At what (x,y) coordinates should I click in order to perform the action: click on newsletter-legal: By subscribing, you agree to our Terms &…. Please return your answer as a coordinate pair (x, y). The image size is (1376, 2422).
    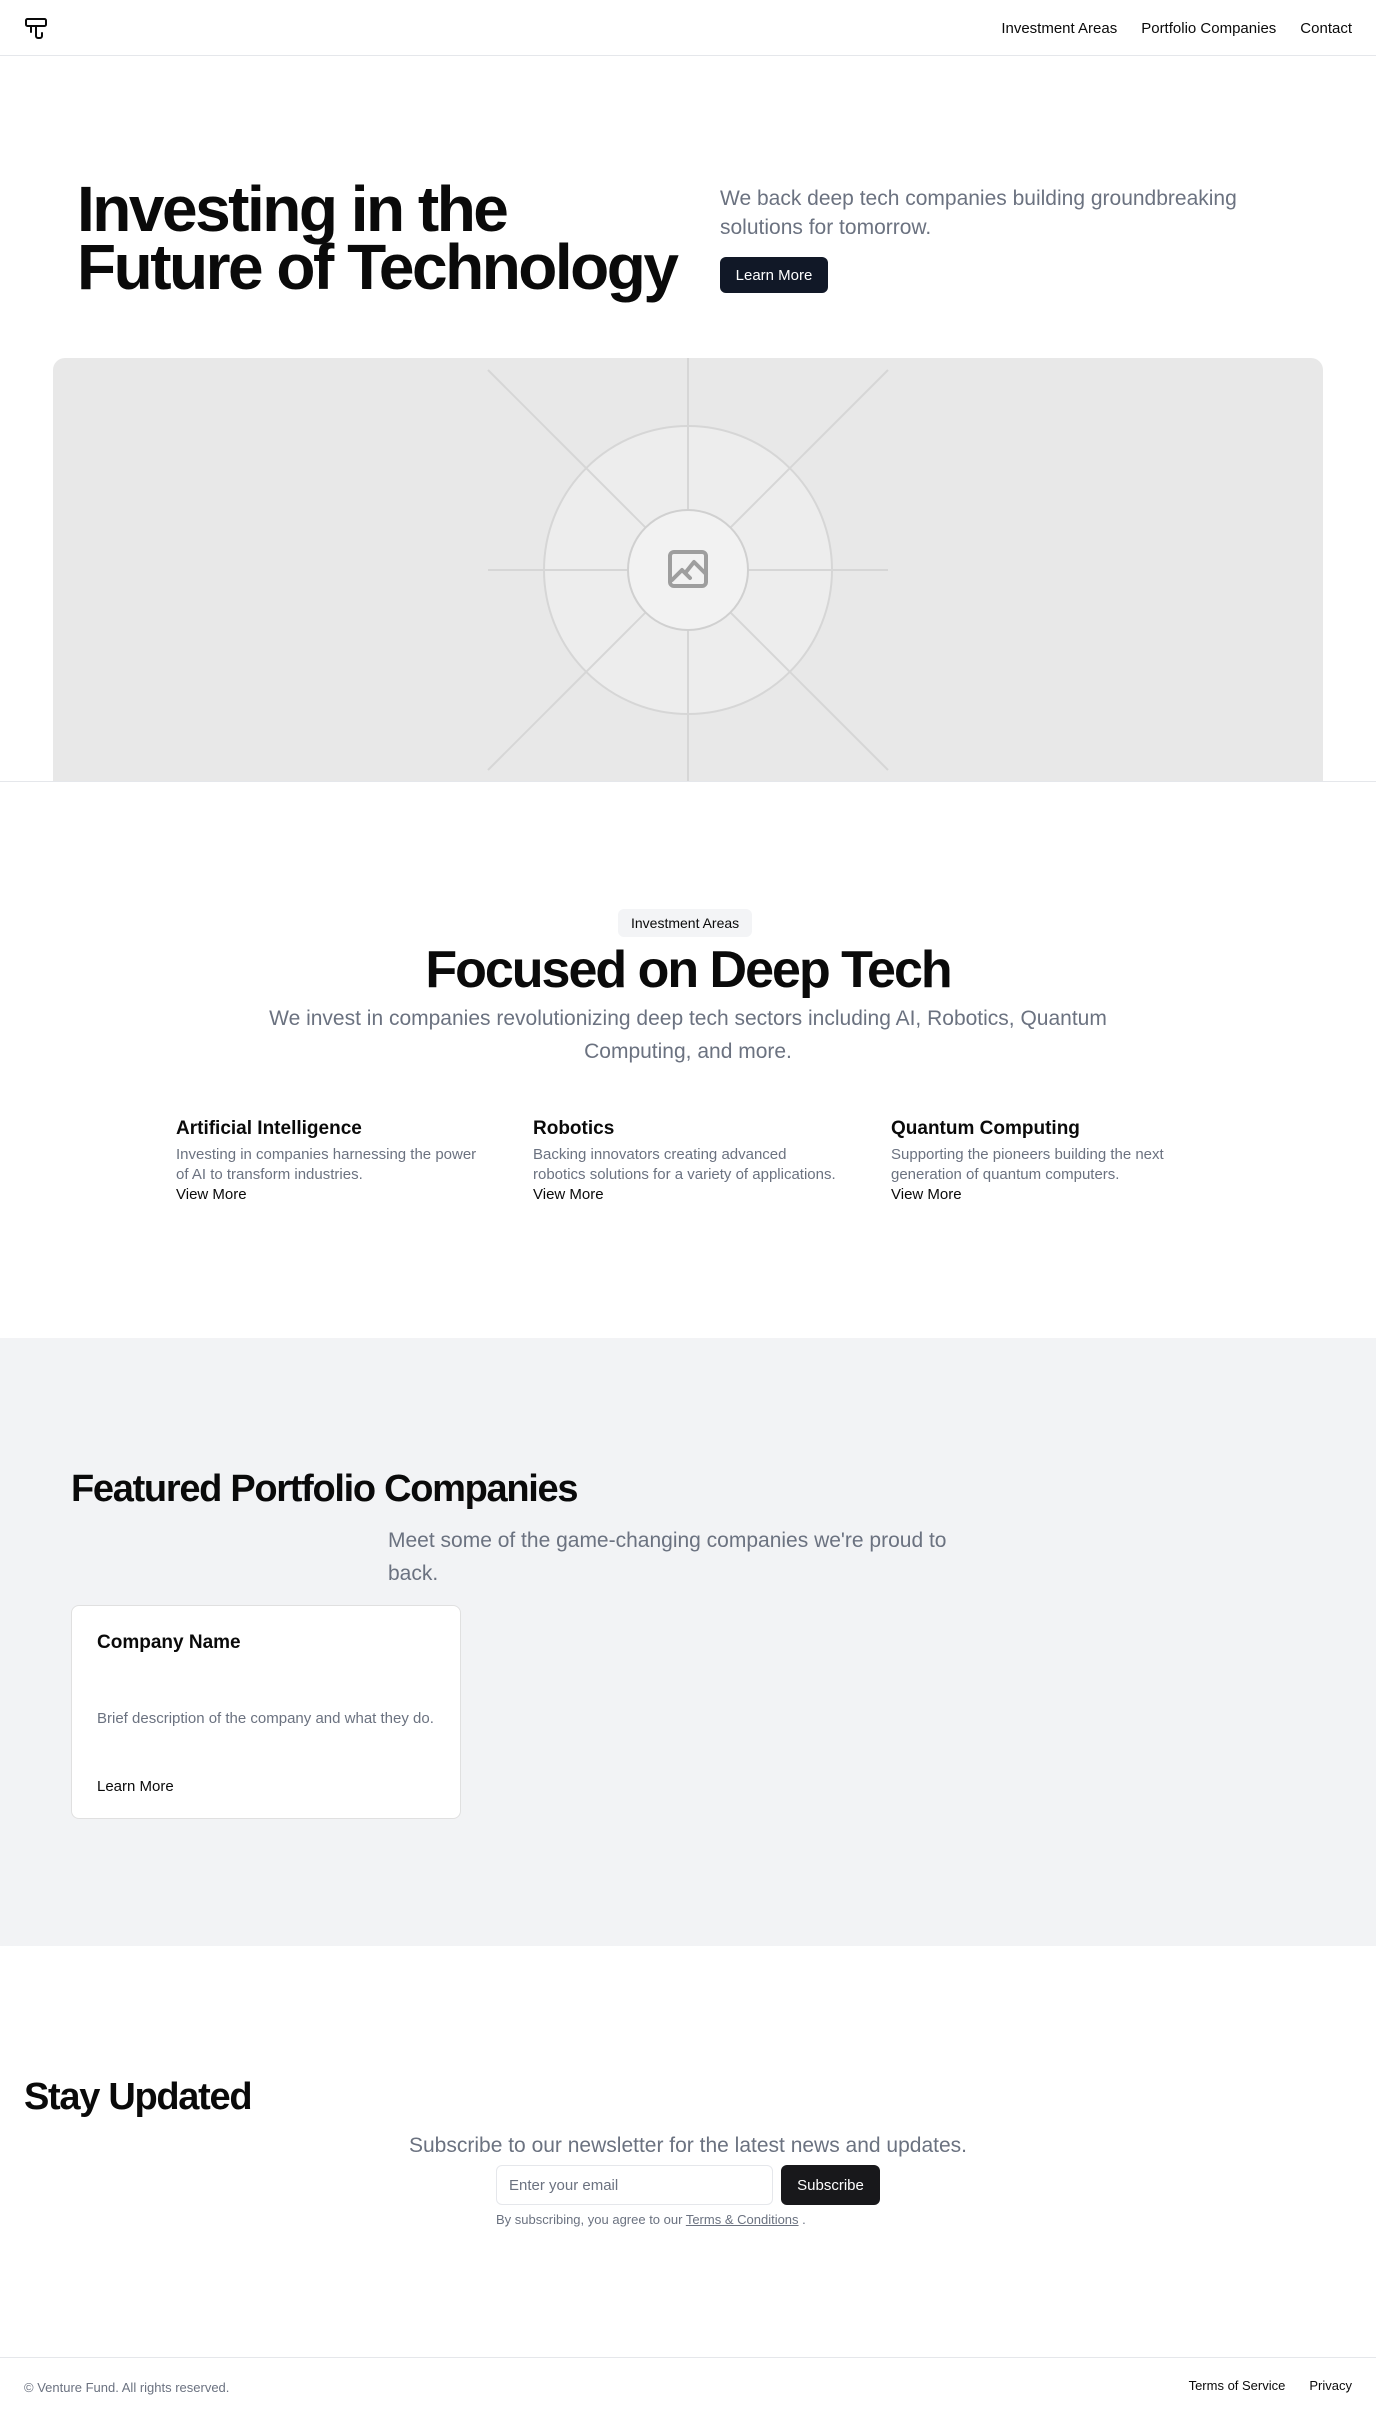
    Looking at the image, I should click on (651, 2220).